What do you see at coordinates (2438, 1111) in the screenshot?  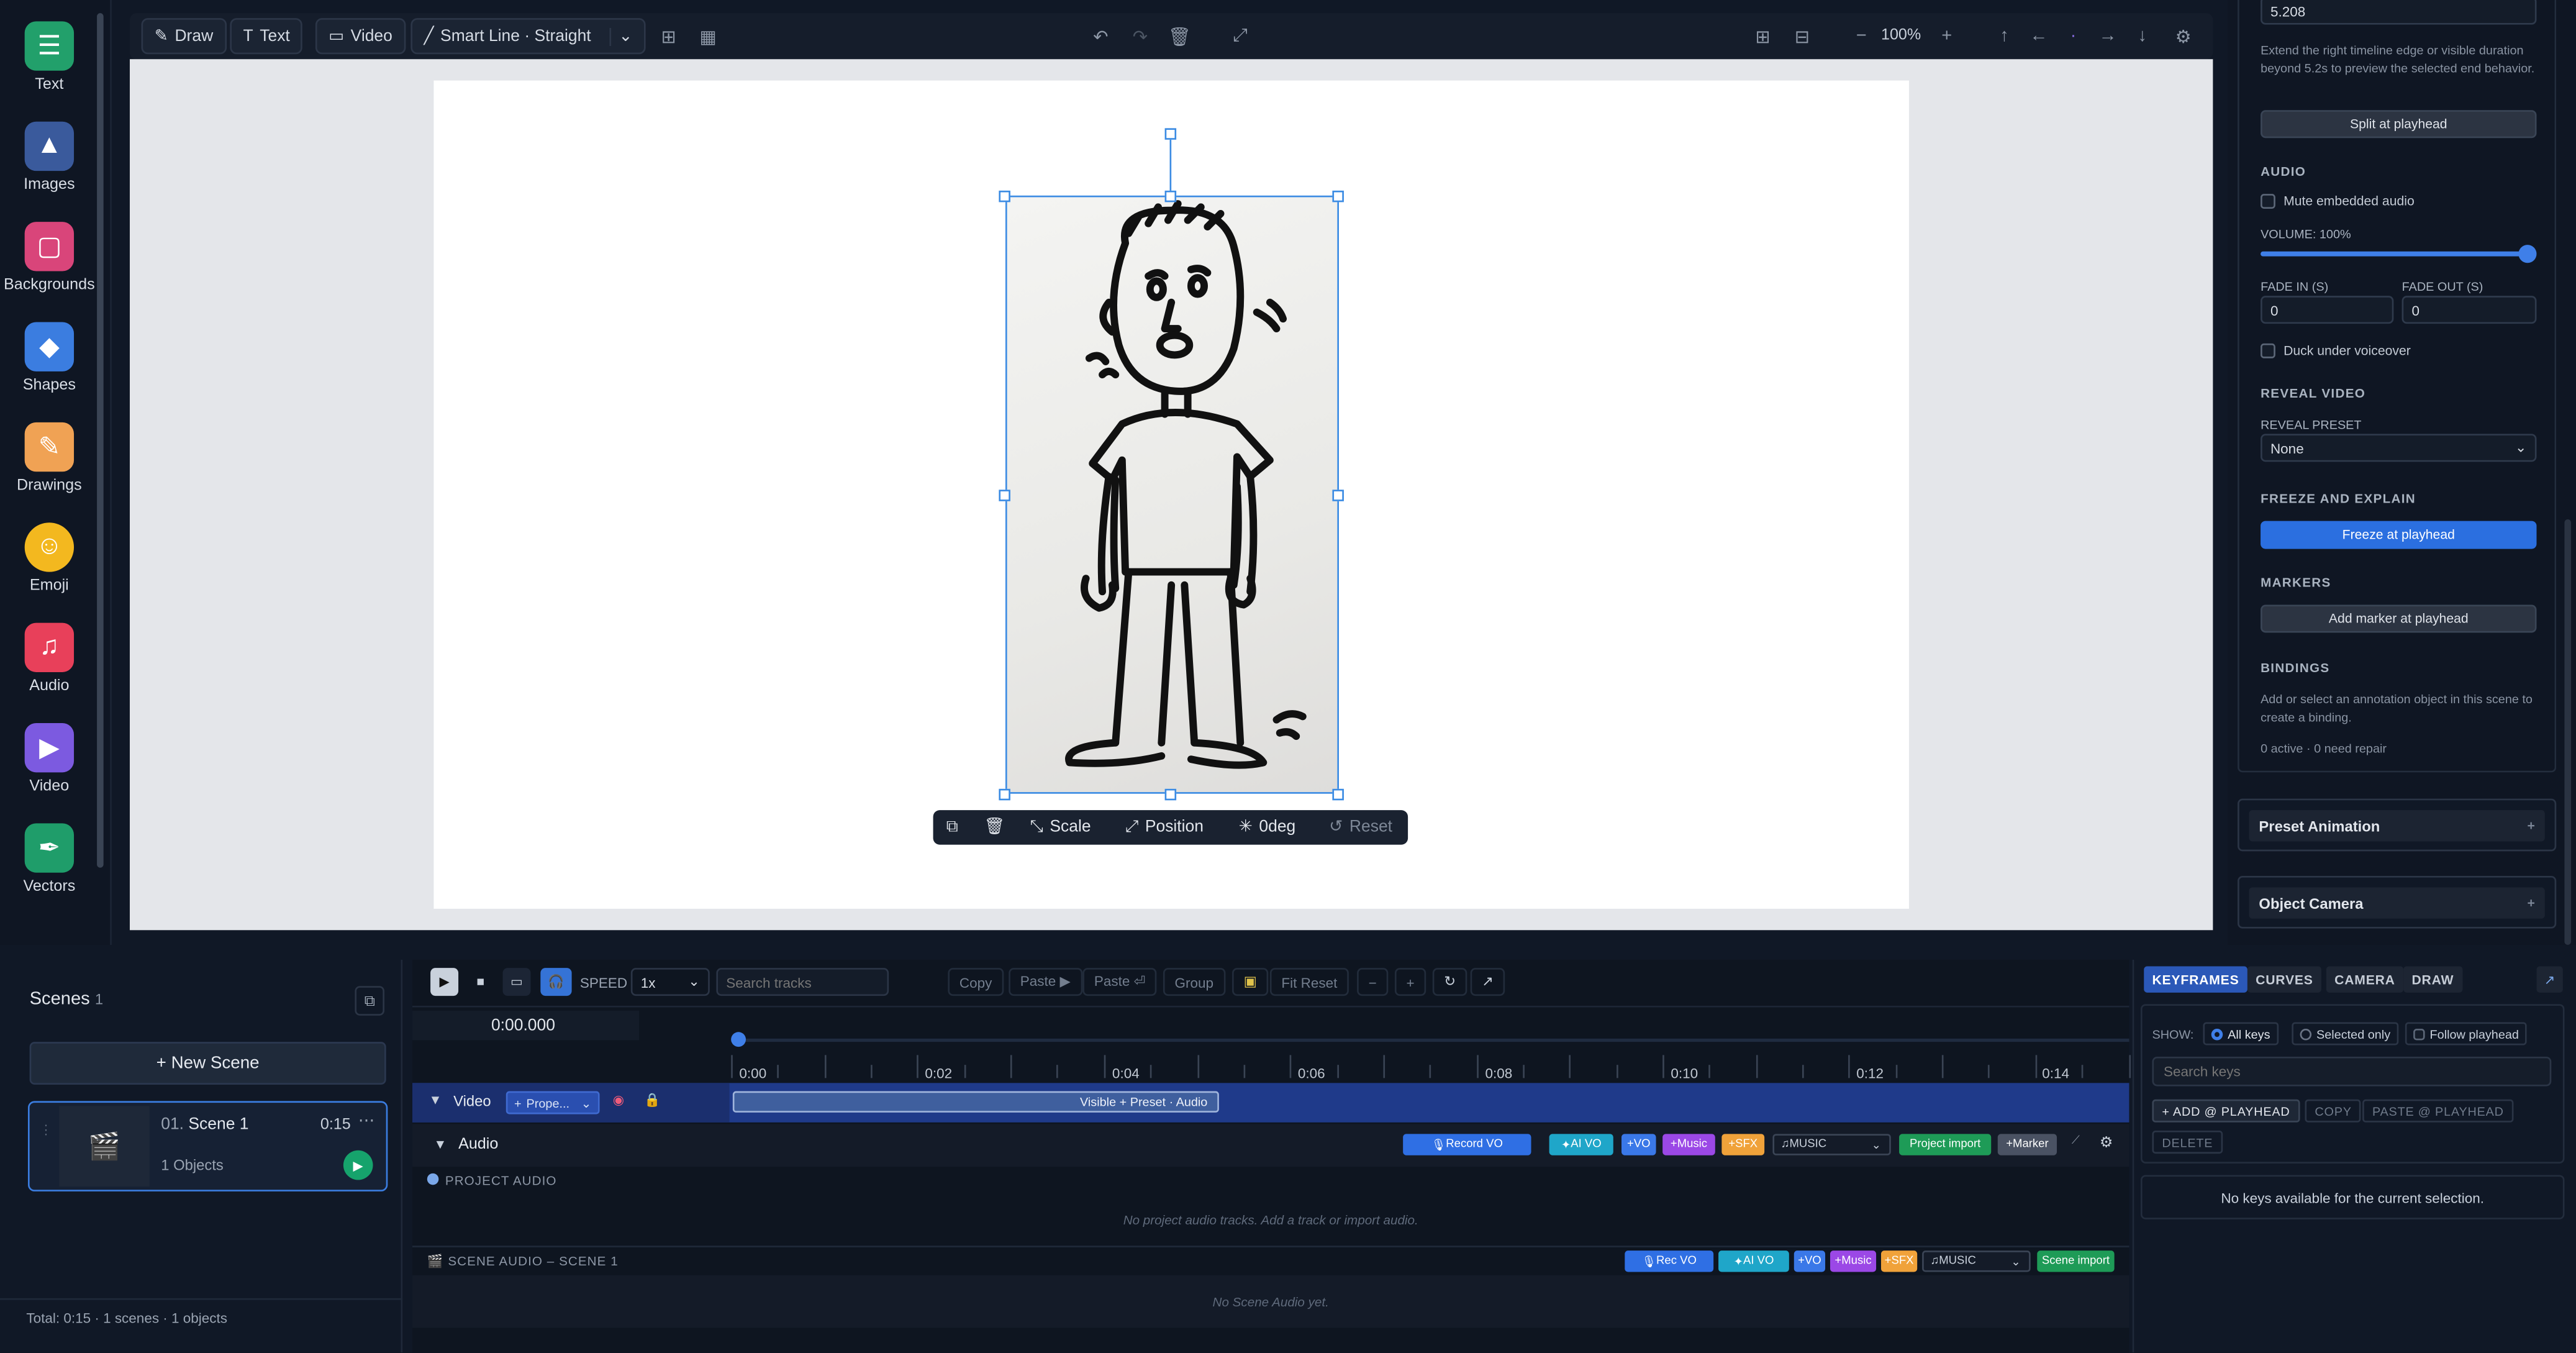 I see `paste-keys-button: PASTE @ PLAYHEAD` at bounding box center [2438, 1111].